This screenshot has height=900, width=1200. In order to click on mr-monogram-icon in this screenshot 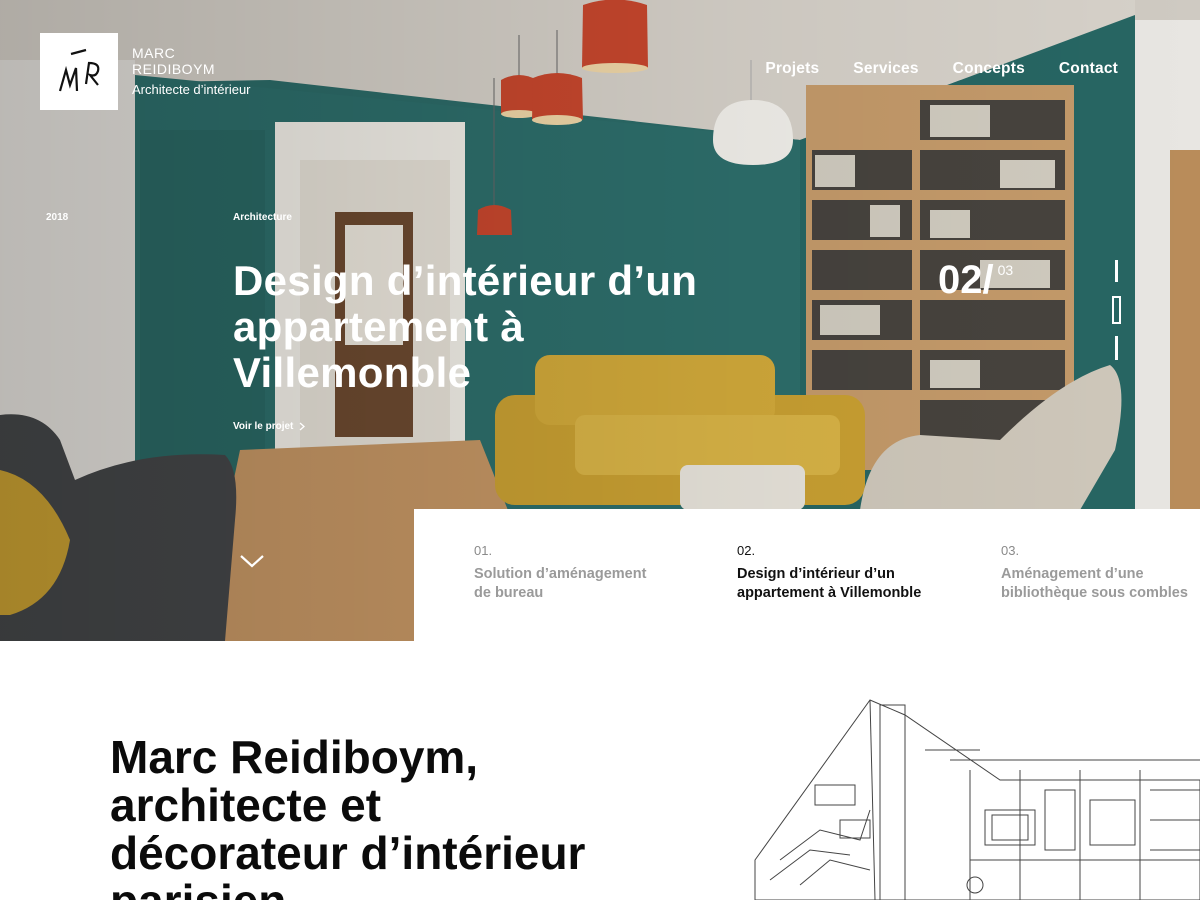, I will do `click(79, 70)`.